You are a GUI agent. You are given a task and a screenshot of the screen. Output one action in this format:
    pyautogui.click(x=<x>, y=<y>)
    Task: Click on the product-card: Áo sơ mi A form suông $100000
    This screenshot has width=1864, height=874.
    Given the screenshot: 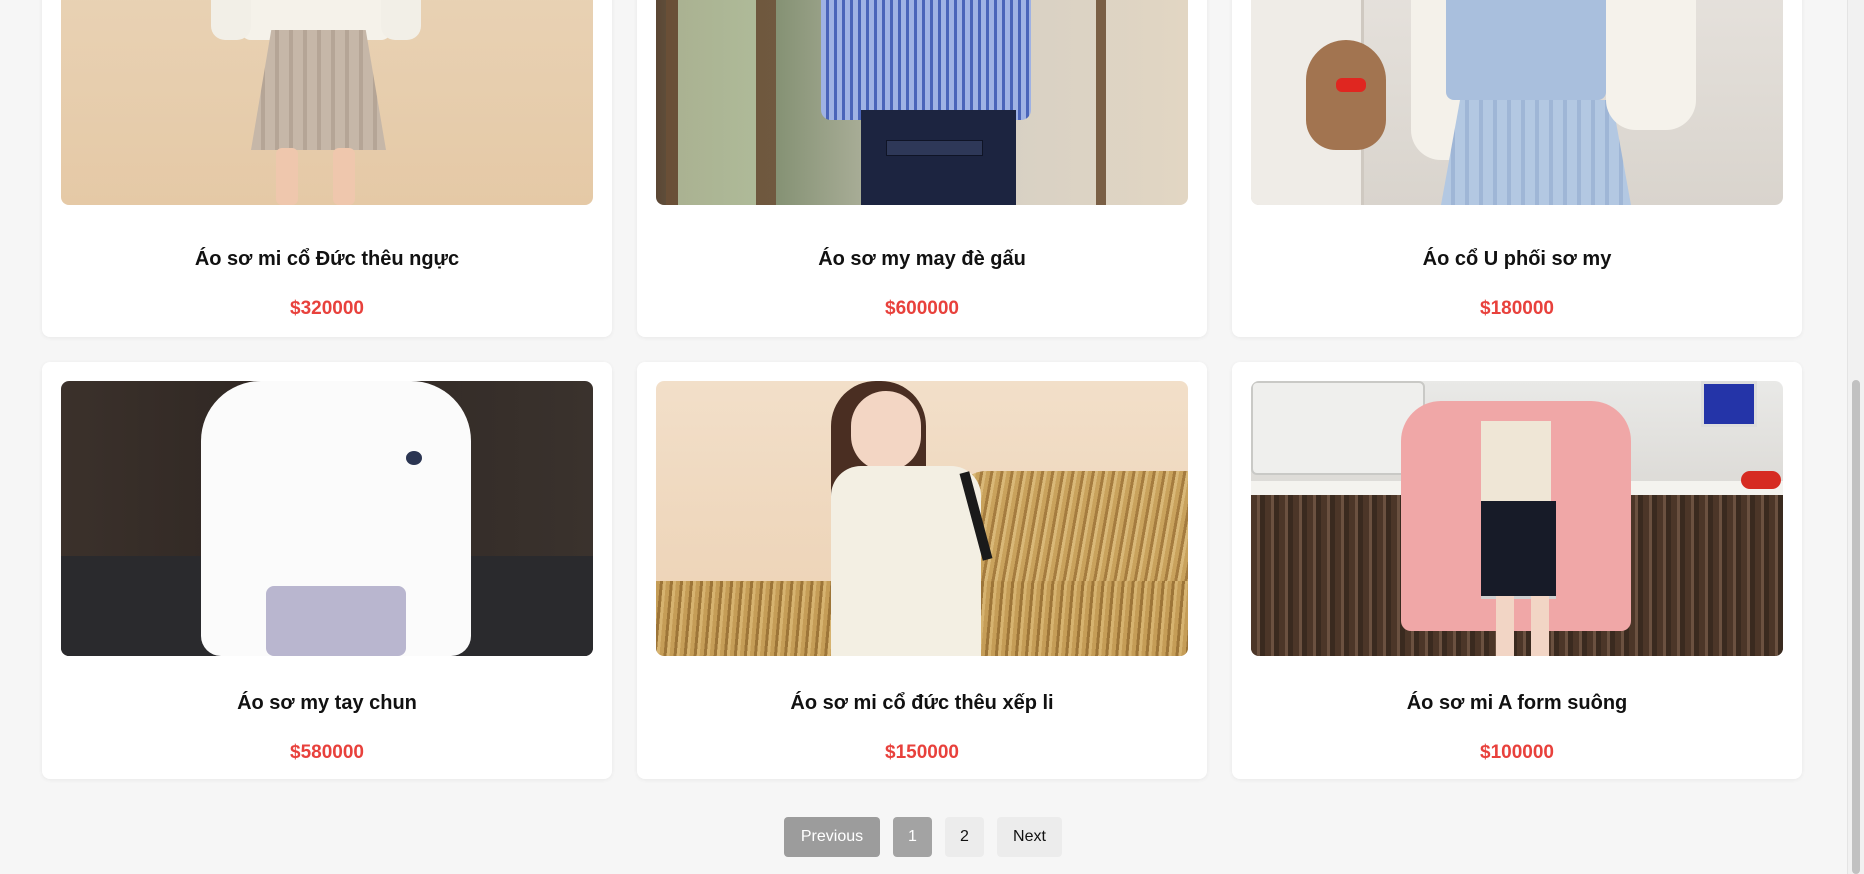 What is the action you would take?
    pyautogui.click(x=1517, y=570)
    